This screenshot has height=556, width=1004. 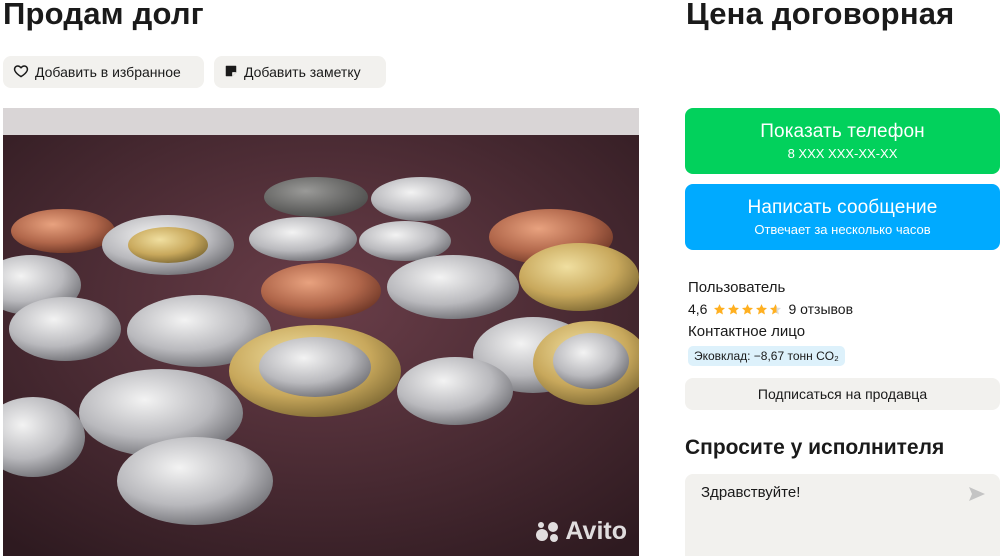 I want to click on heart-icon, so click(x=21, y=72).